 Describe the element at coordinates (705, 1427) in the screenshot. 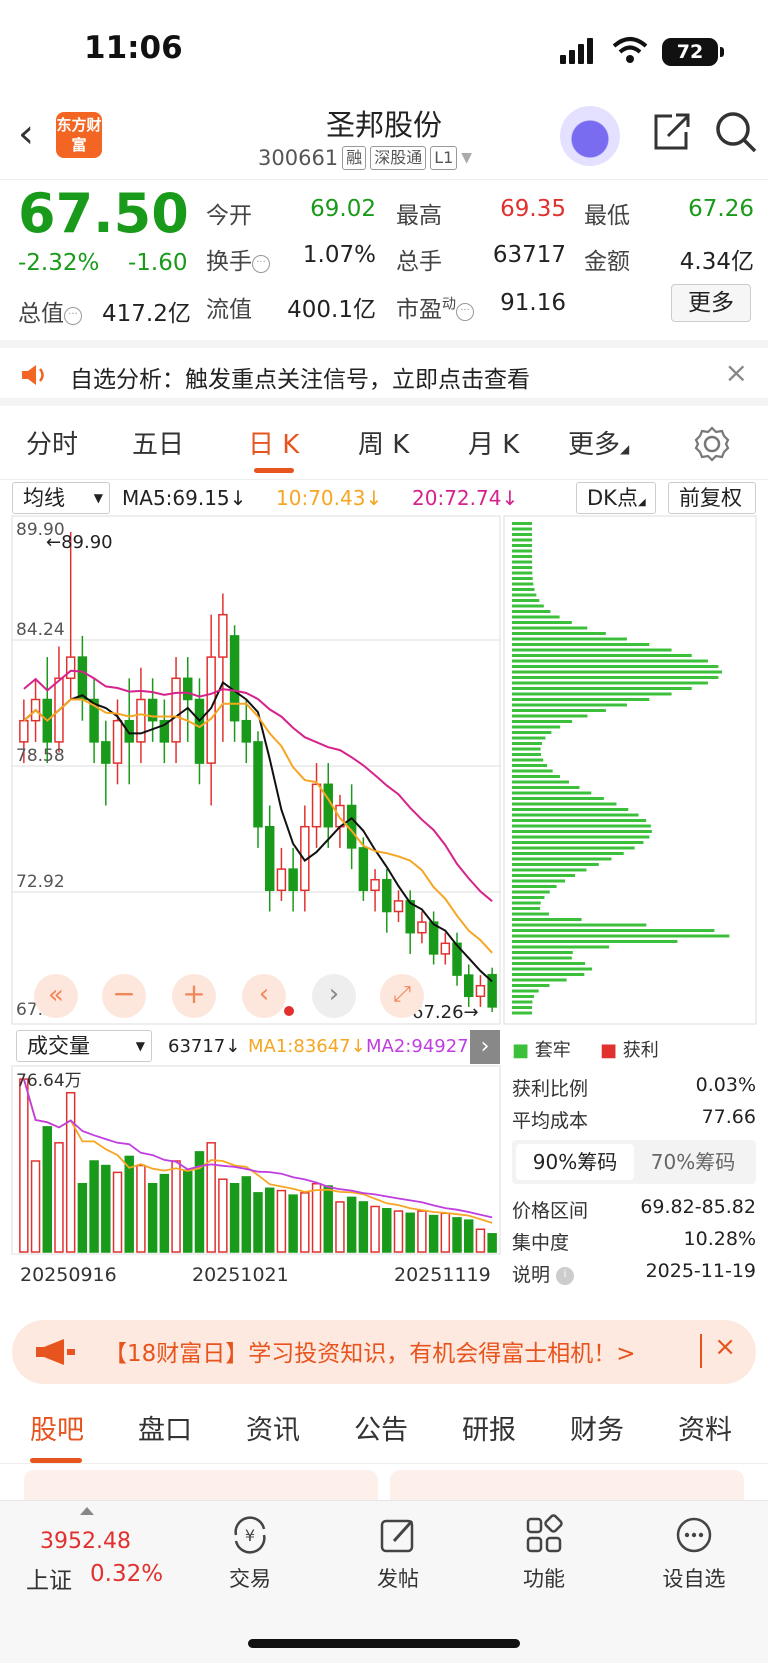

I see `tab-profile: 资料` at that location.